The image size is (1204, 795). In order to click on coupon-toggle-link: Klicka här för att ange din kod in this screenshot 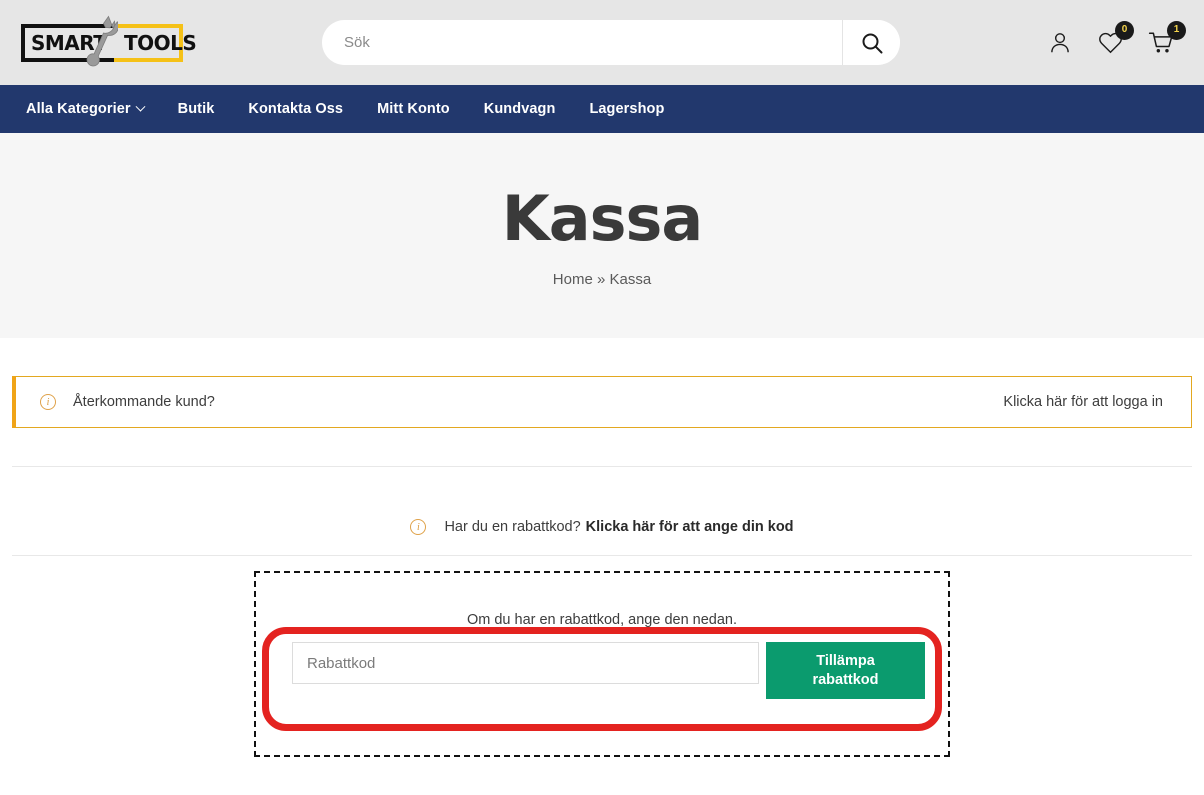, I will do `click(690, 527)`.